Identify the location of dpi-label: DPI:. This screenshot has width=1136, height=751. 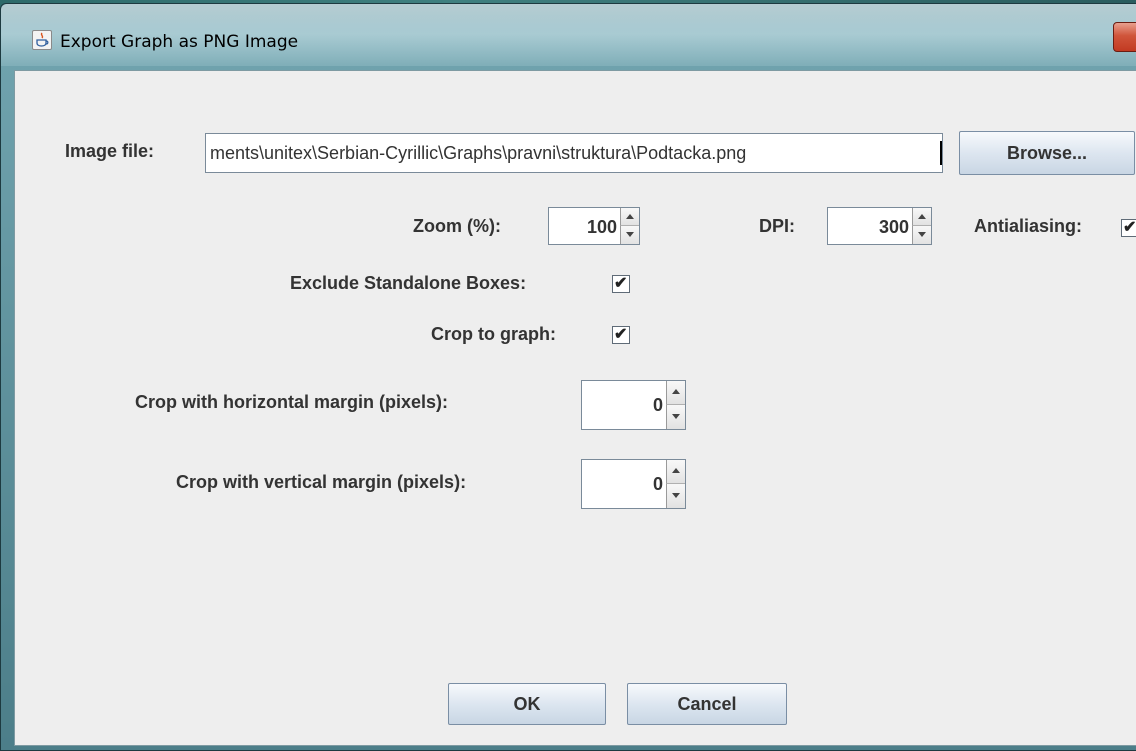
(777, 226).